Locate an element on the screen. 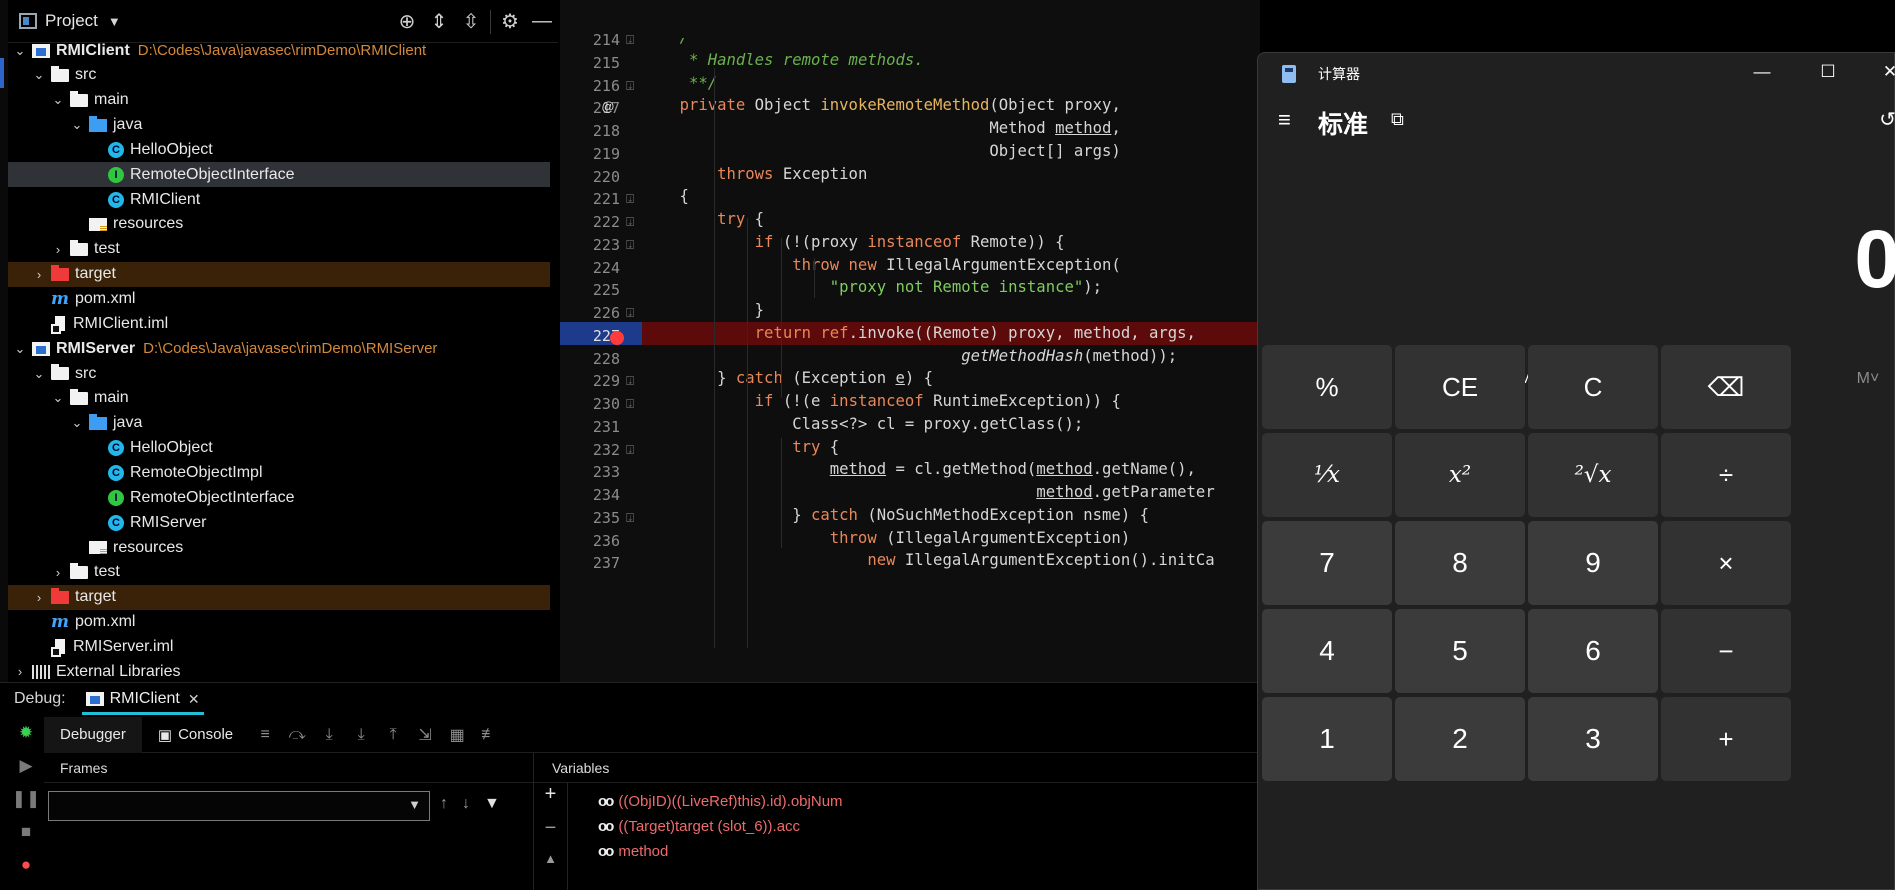 Image resolution: width=1895 pixels, height=890 pixels. tree-row: I RemoteObjectInterface is located at coordinates (279, 175).